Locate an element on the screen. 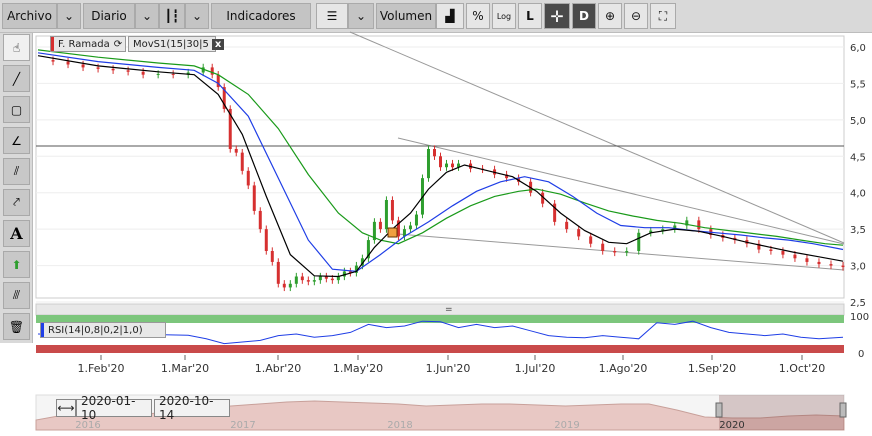 This screenshot has height=436, width=872. x-tick-label: 1.Jul'20 is located at coordinates (535, 368).